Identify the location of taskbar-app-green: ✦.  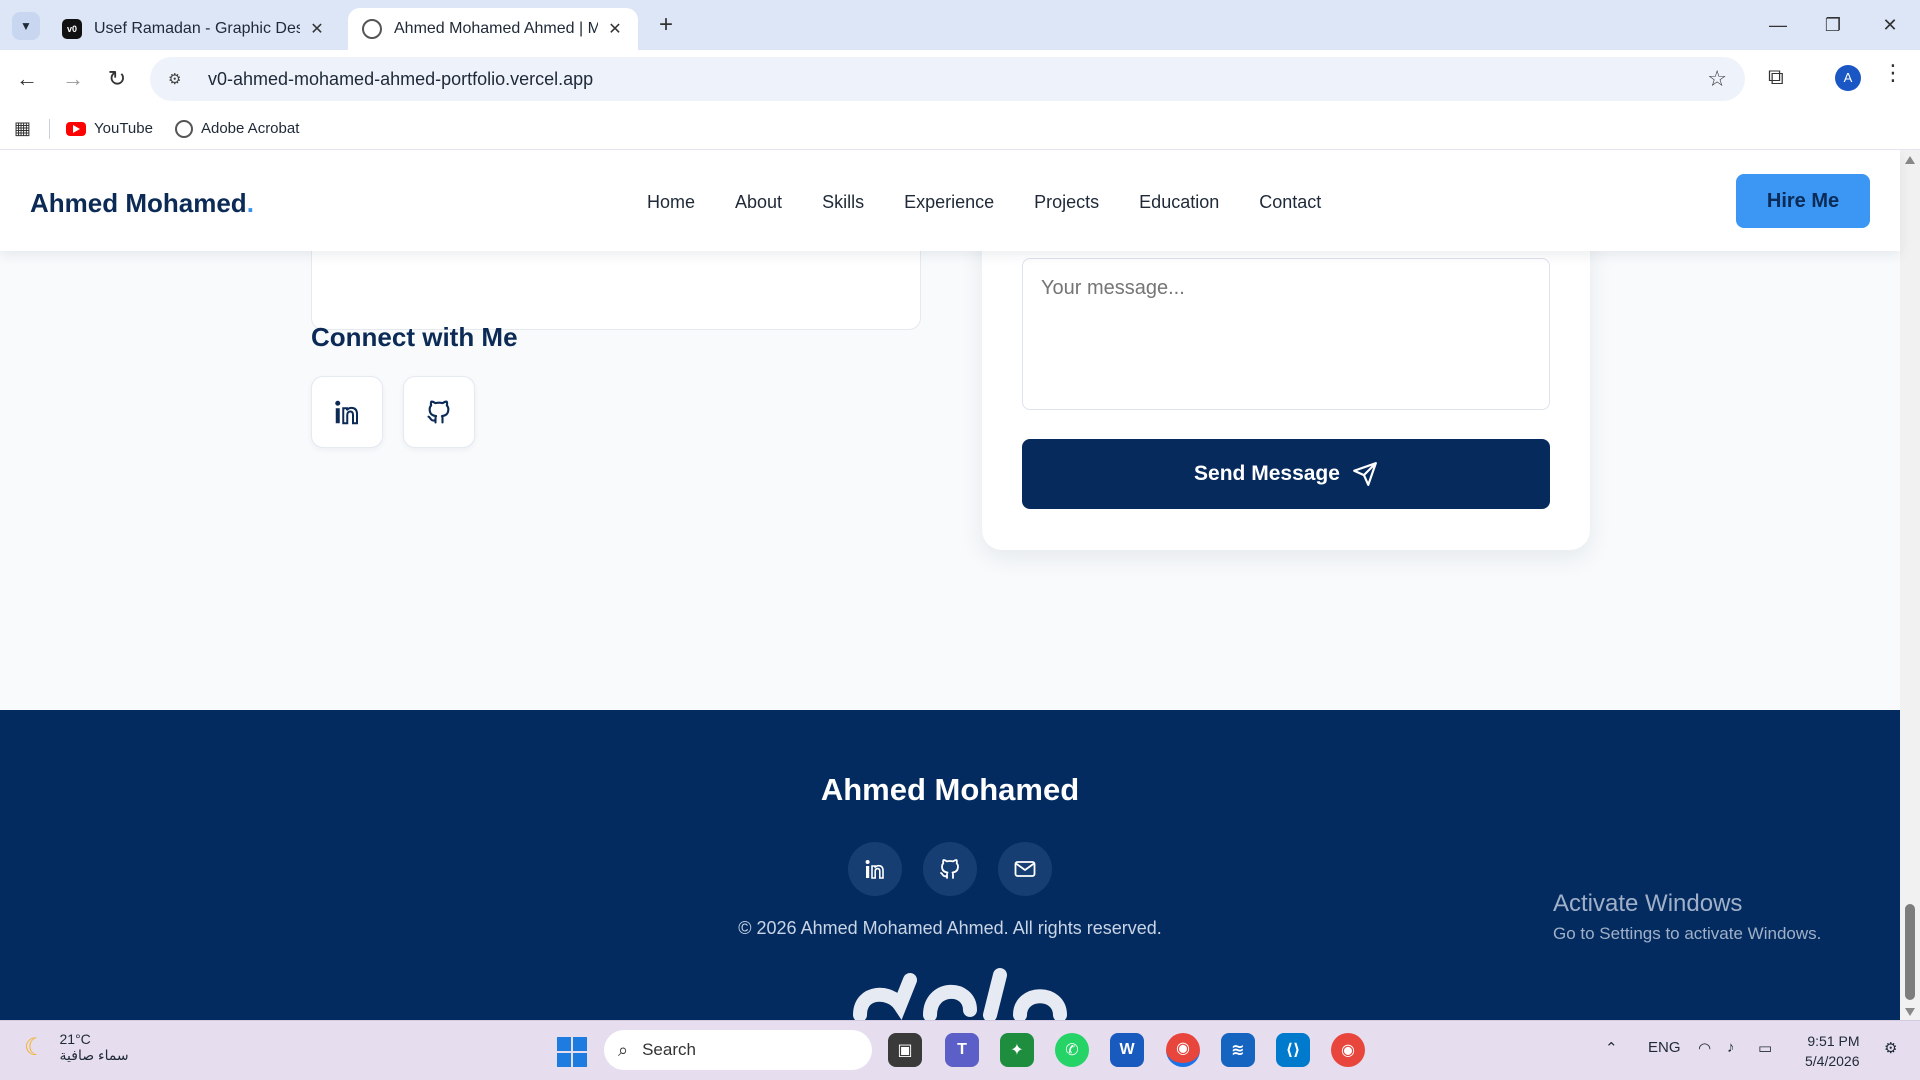
(1017, 1050).